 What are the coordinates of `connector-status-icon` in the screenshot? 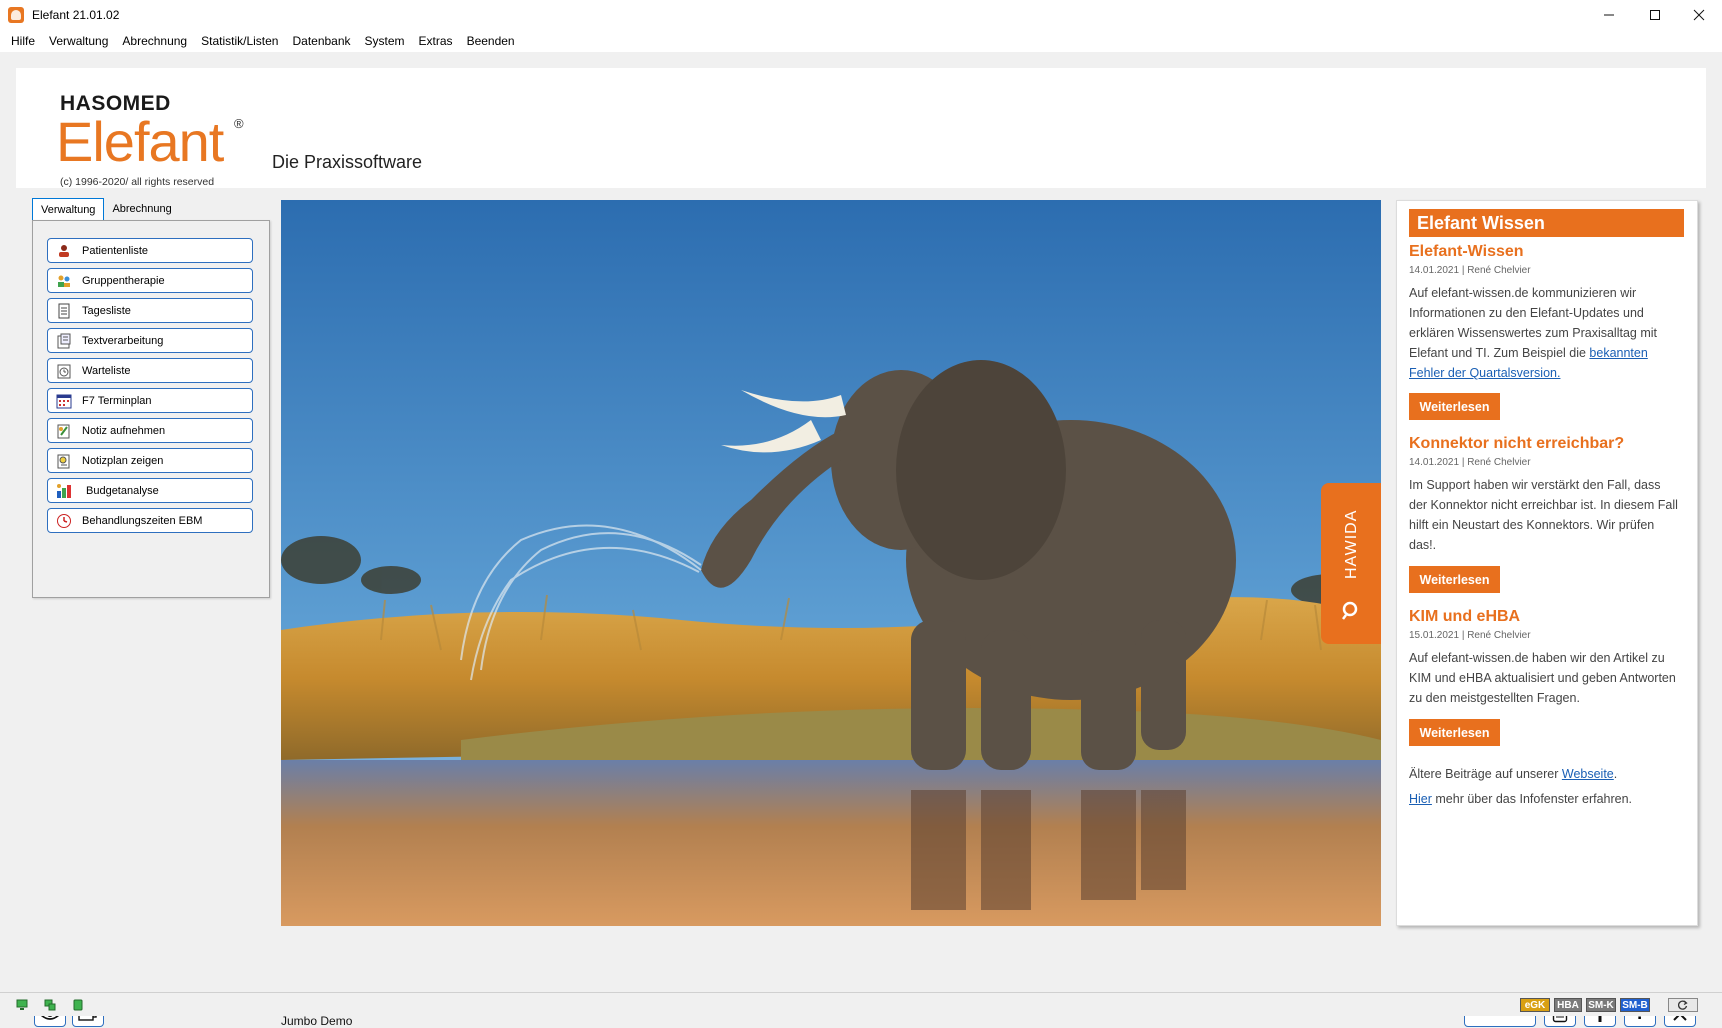 It's located at (50, 1005).